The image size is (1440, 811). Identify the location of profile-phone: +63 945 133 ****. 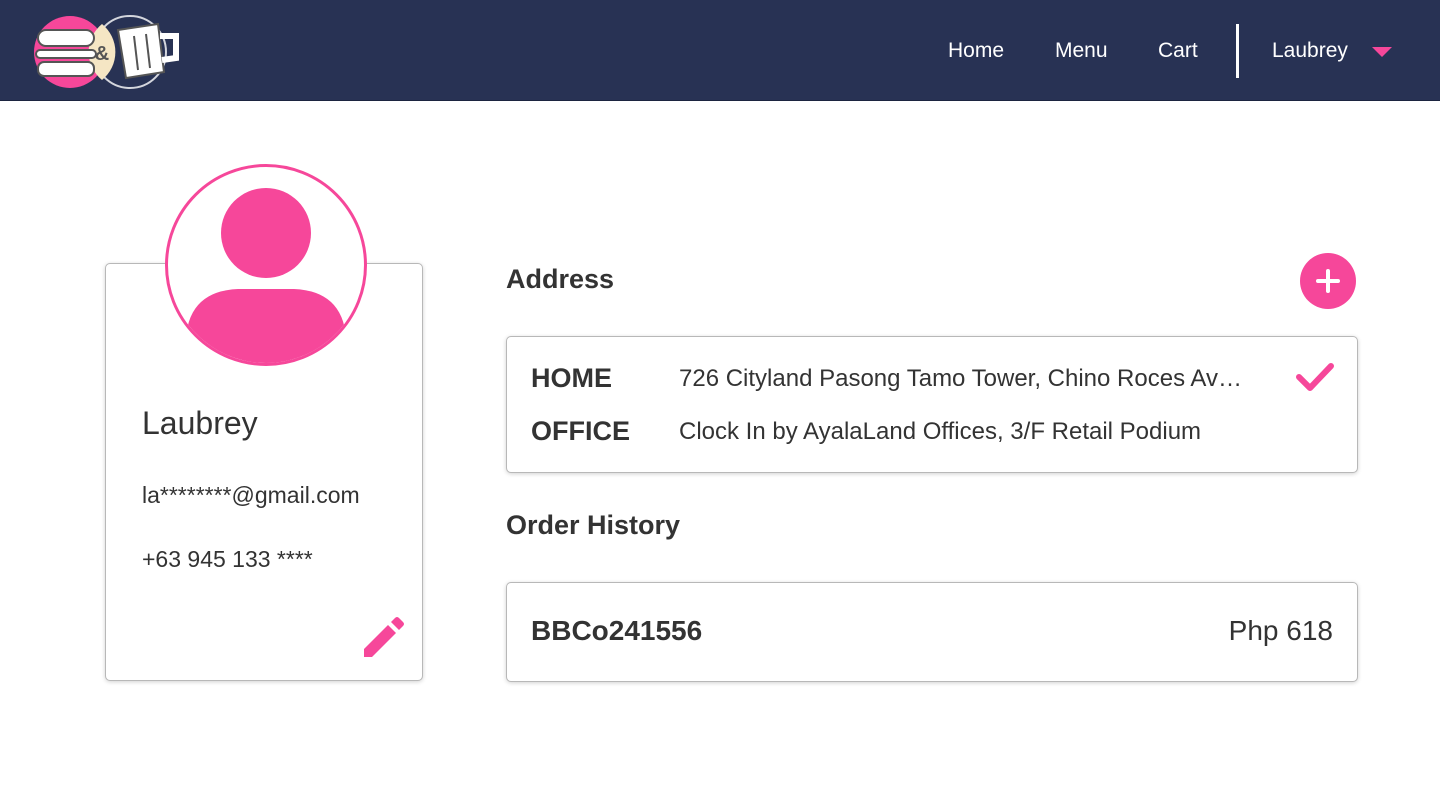
(227, 559).